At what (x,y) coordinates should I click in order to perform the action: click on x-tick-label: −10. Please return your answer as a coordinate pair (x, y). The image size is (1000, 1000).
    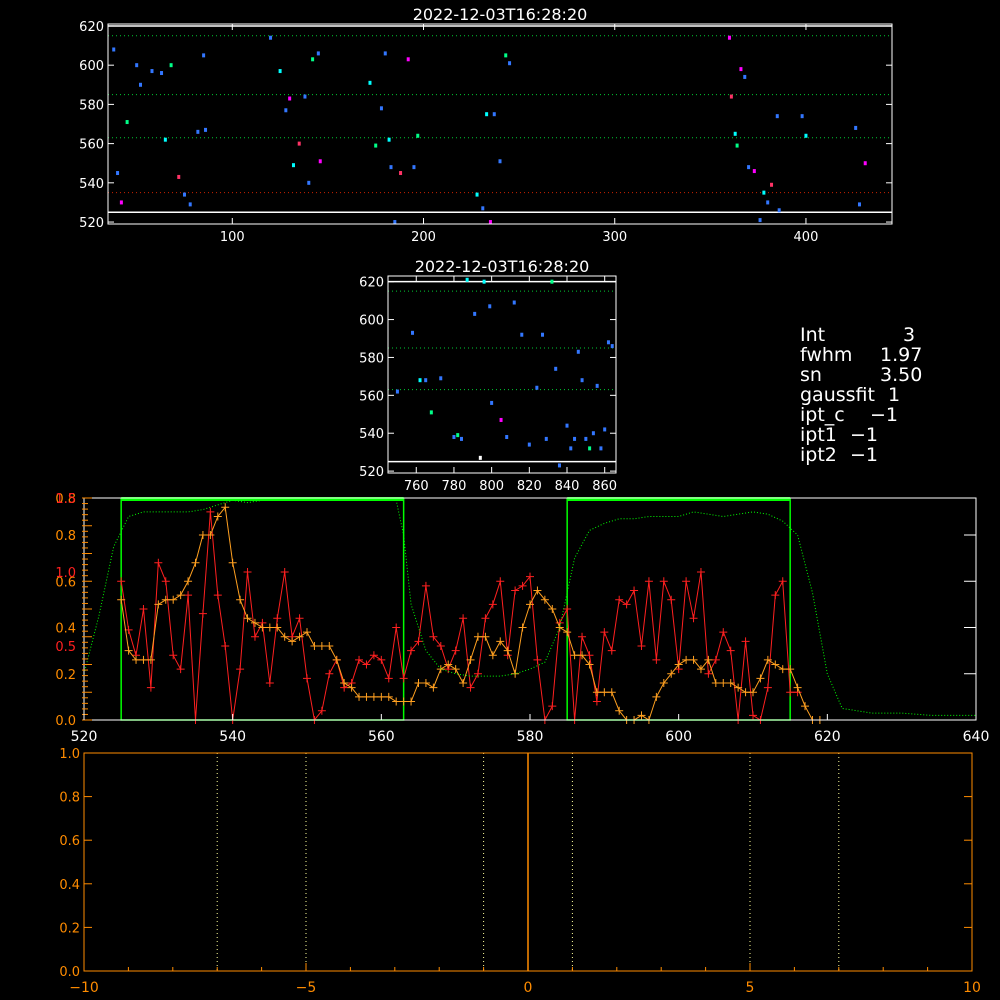
    Looking at the image, I should click on (84, 988).